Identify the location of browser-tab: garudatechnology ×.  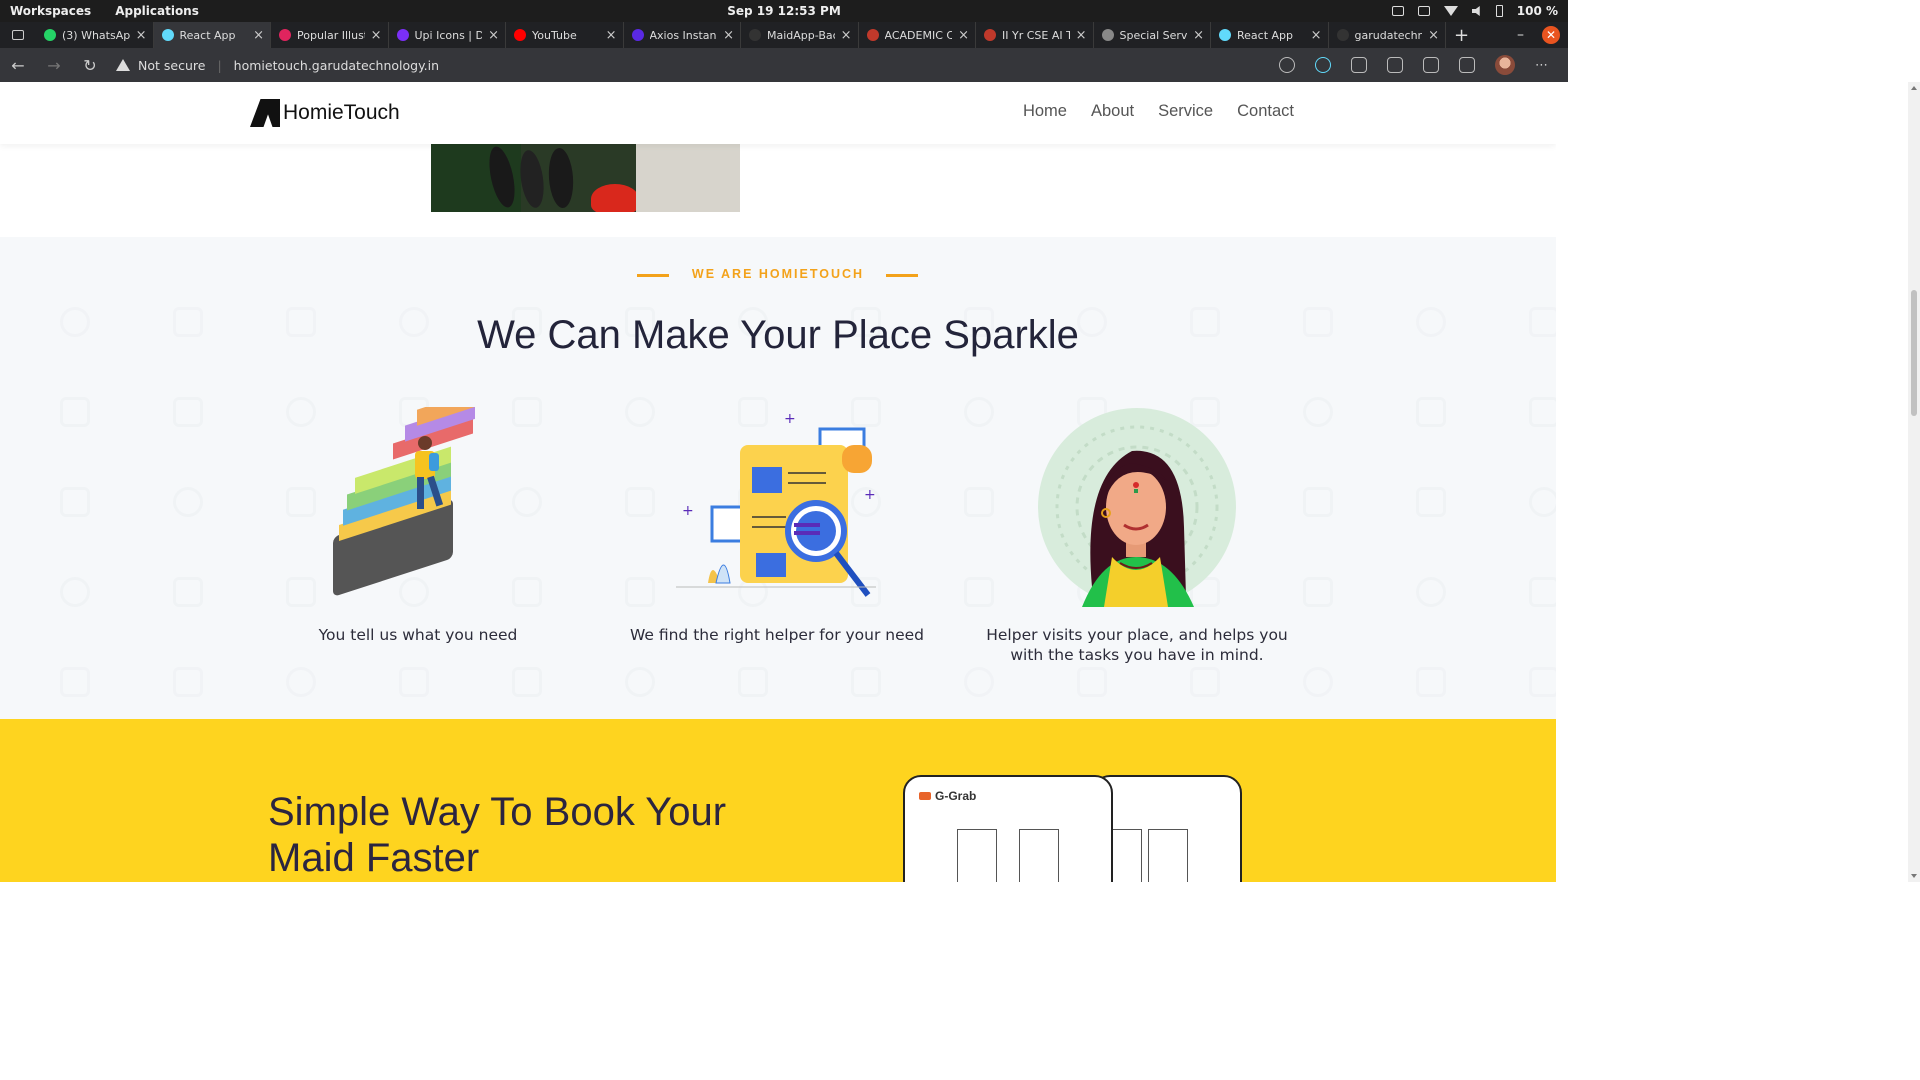
(1387, 35).